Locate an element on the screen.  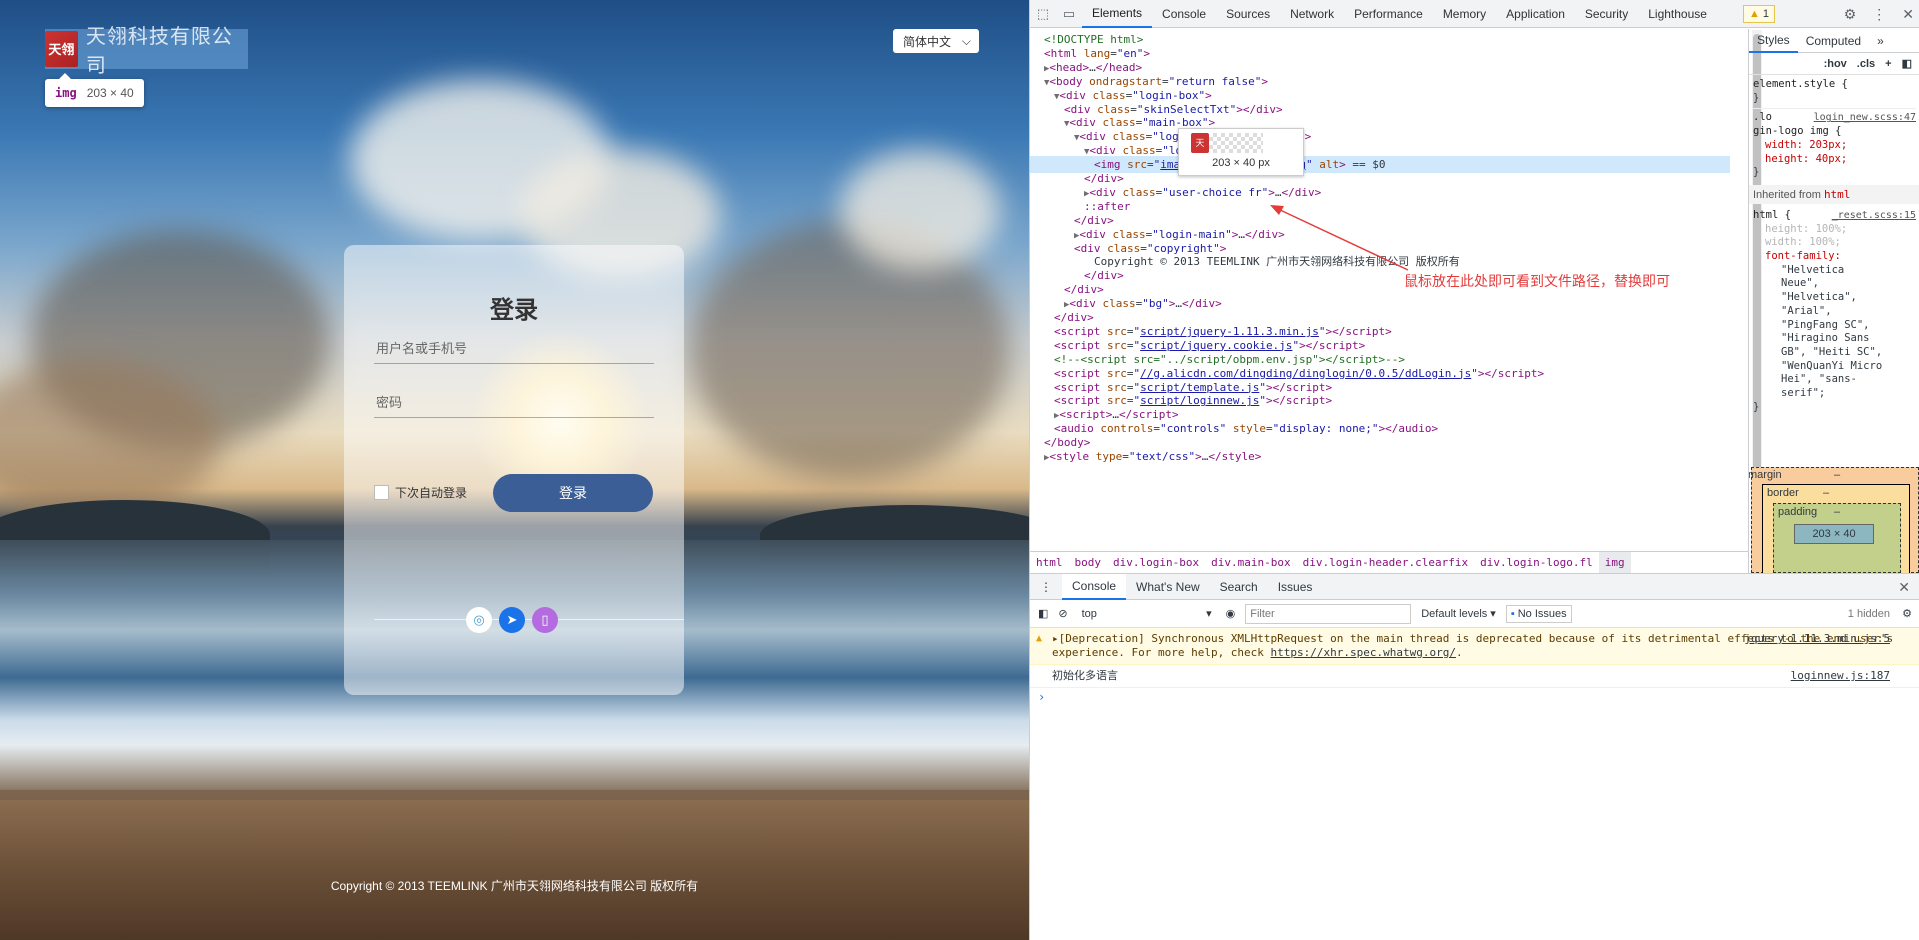
log-text: 初始化多语言 is located at coordinates (1085, 675).